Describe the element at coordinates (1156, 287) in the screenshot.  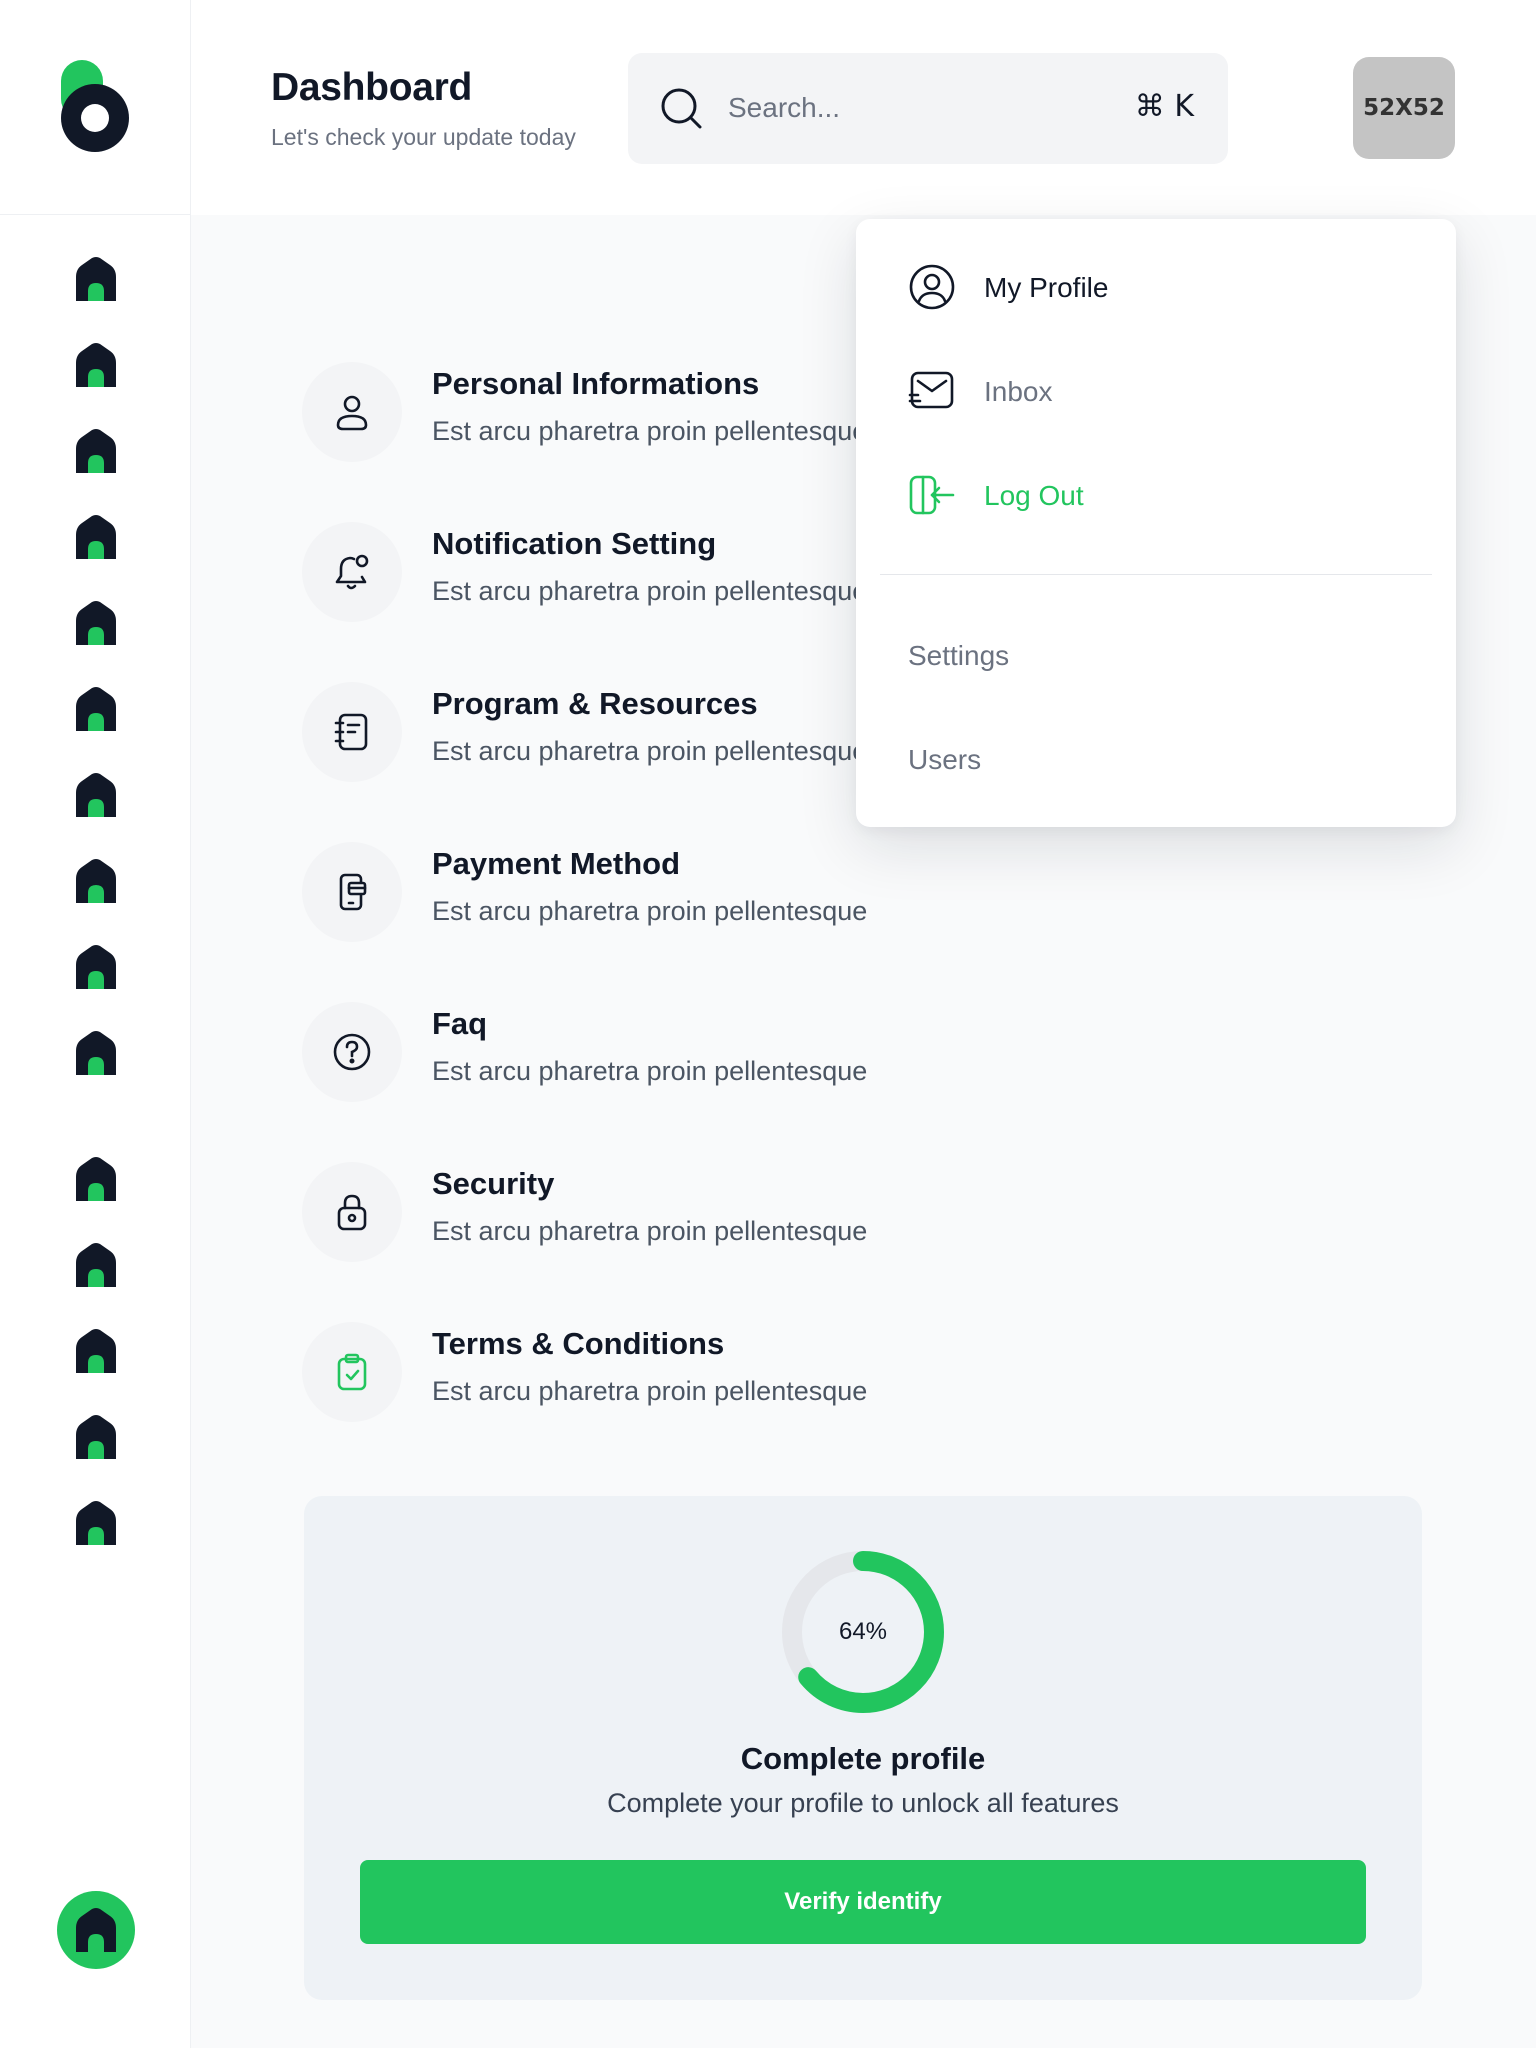
I see `dropdown-item-my-profile: My Profile` at that location.